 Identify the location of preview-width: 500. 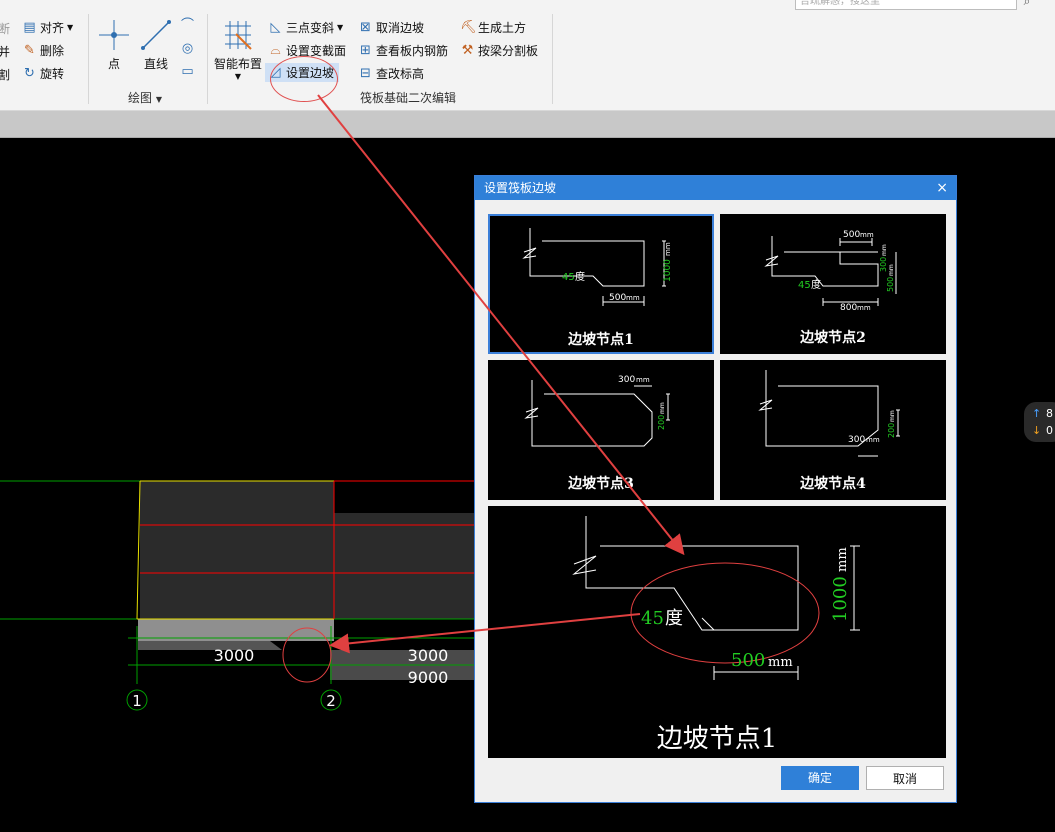
(748, 660).